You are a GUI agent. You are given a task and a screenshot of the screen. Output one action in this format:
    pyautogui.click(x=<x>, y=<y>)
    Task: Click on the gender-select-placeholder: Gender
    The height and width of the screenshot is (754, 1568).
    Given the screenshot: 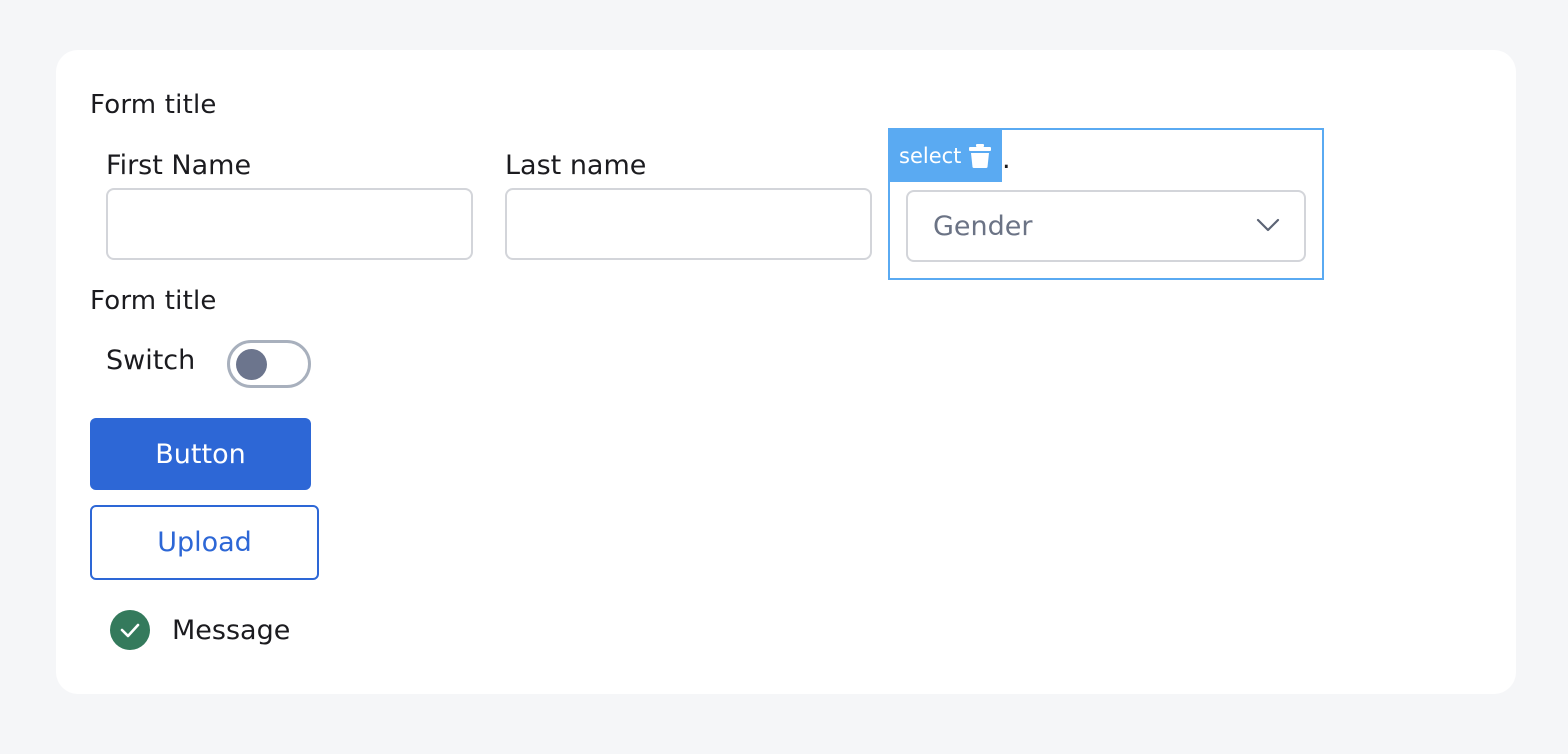 What is the action you would take?
    pyautogui.click(x=983, y=226)
    